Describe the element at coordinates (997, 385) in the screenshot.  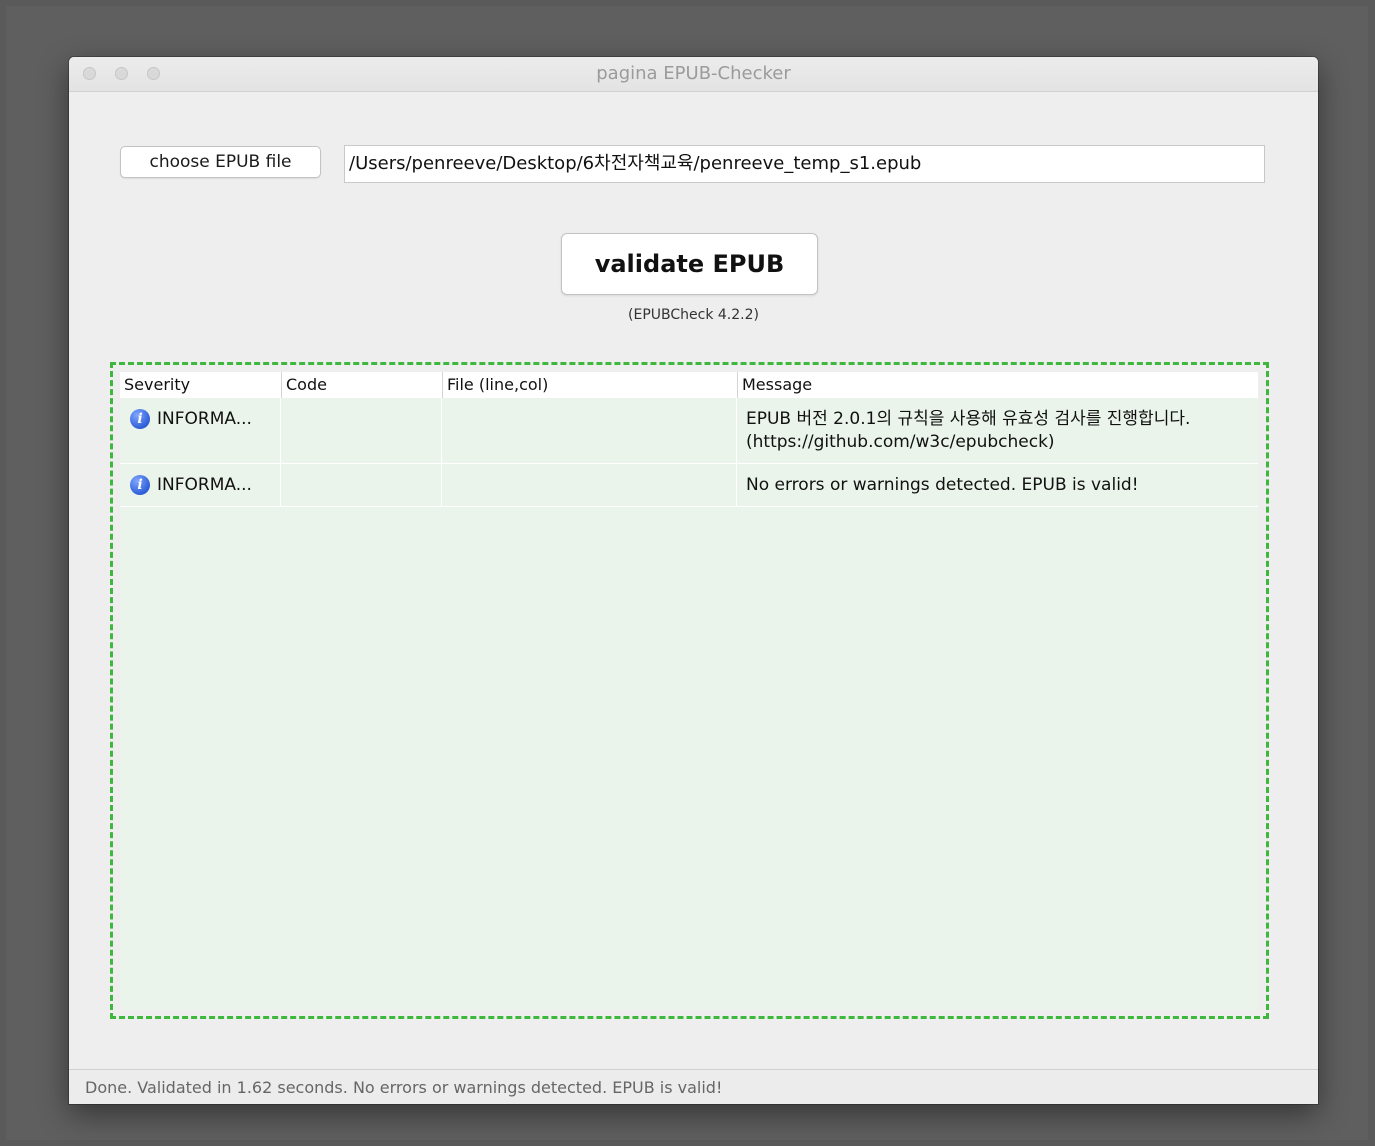
I see `column-header-message: Message` at that location.